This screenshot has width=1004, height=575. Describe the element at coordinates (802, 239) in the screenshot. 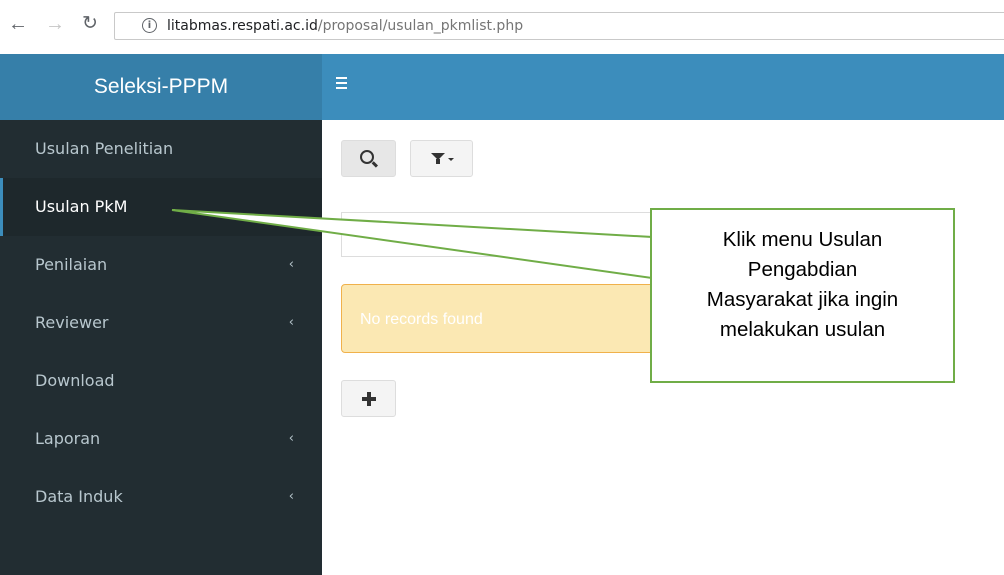

I see `callout-line: Klik menu Usulan` at that location.